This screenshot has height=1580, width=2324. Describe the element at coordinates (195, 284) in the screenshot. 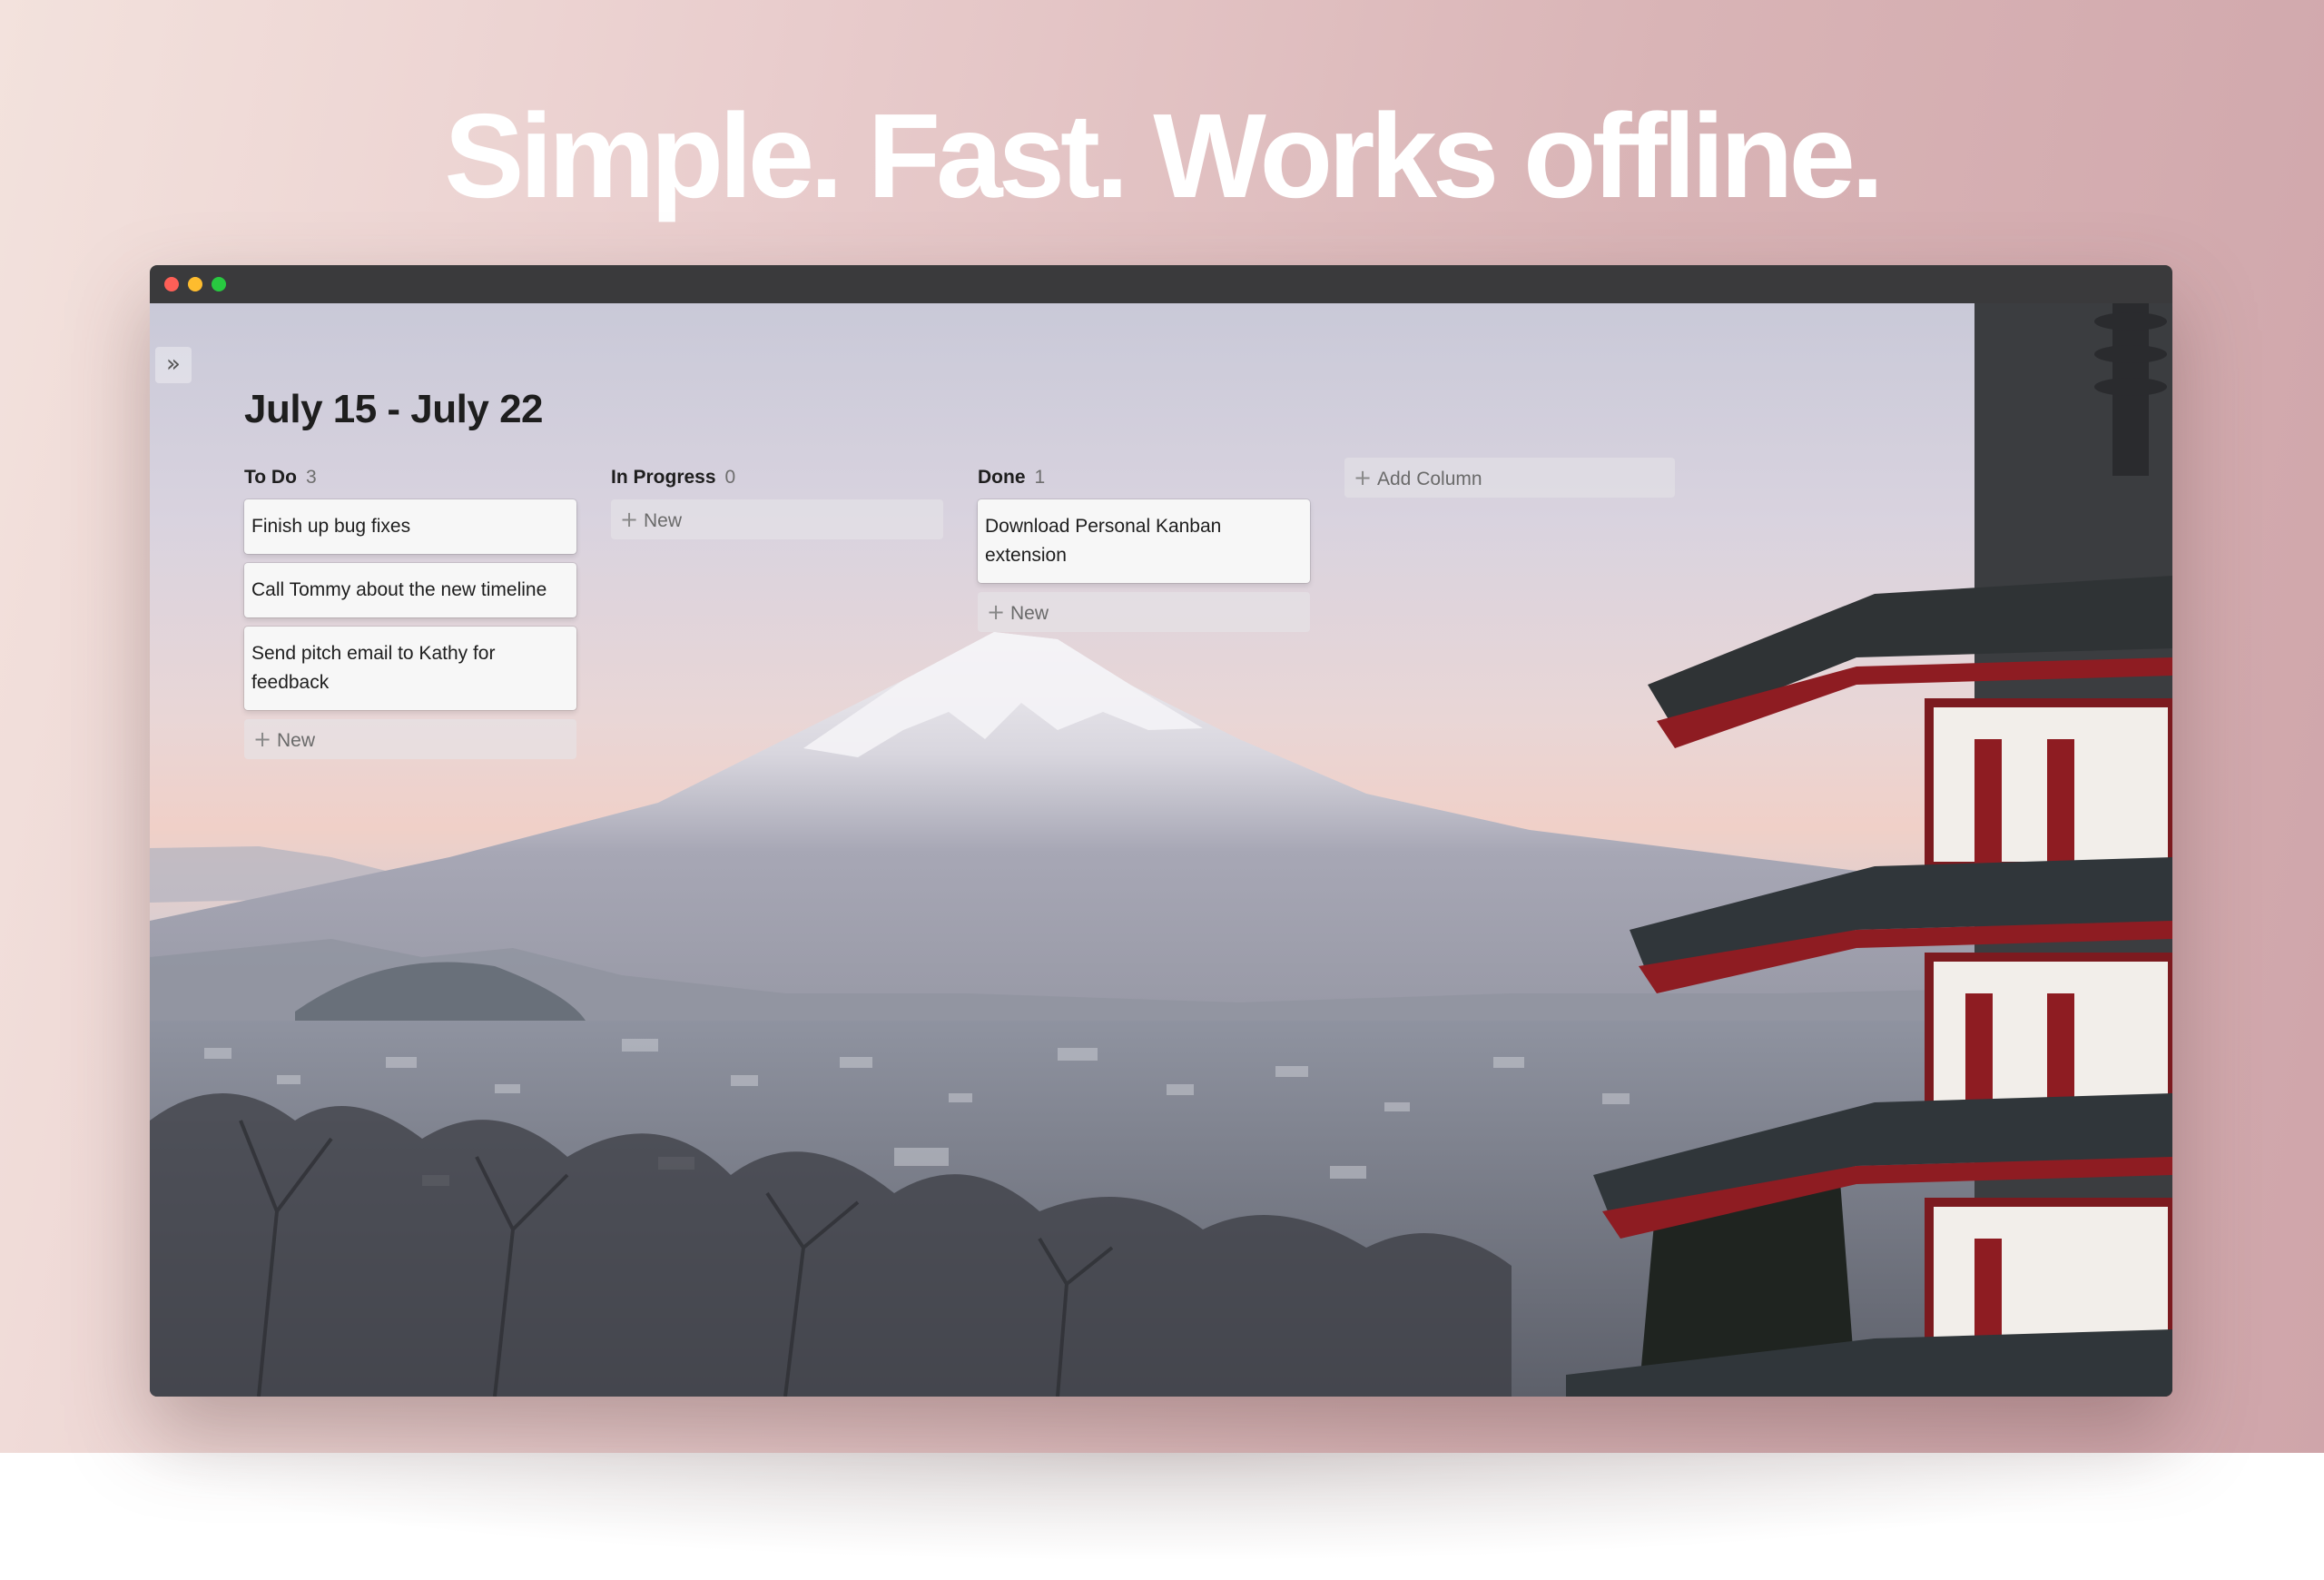

I see `minimize-window-button` at that location.